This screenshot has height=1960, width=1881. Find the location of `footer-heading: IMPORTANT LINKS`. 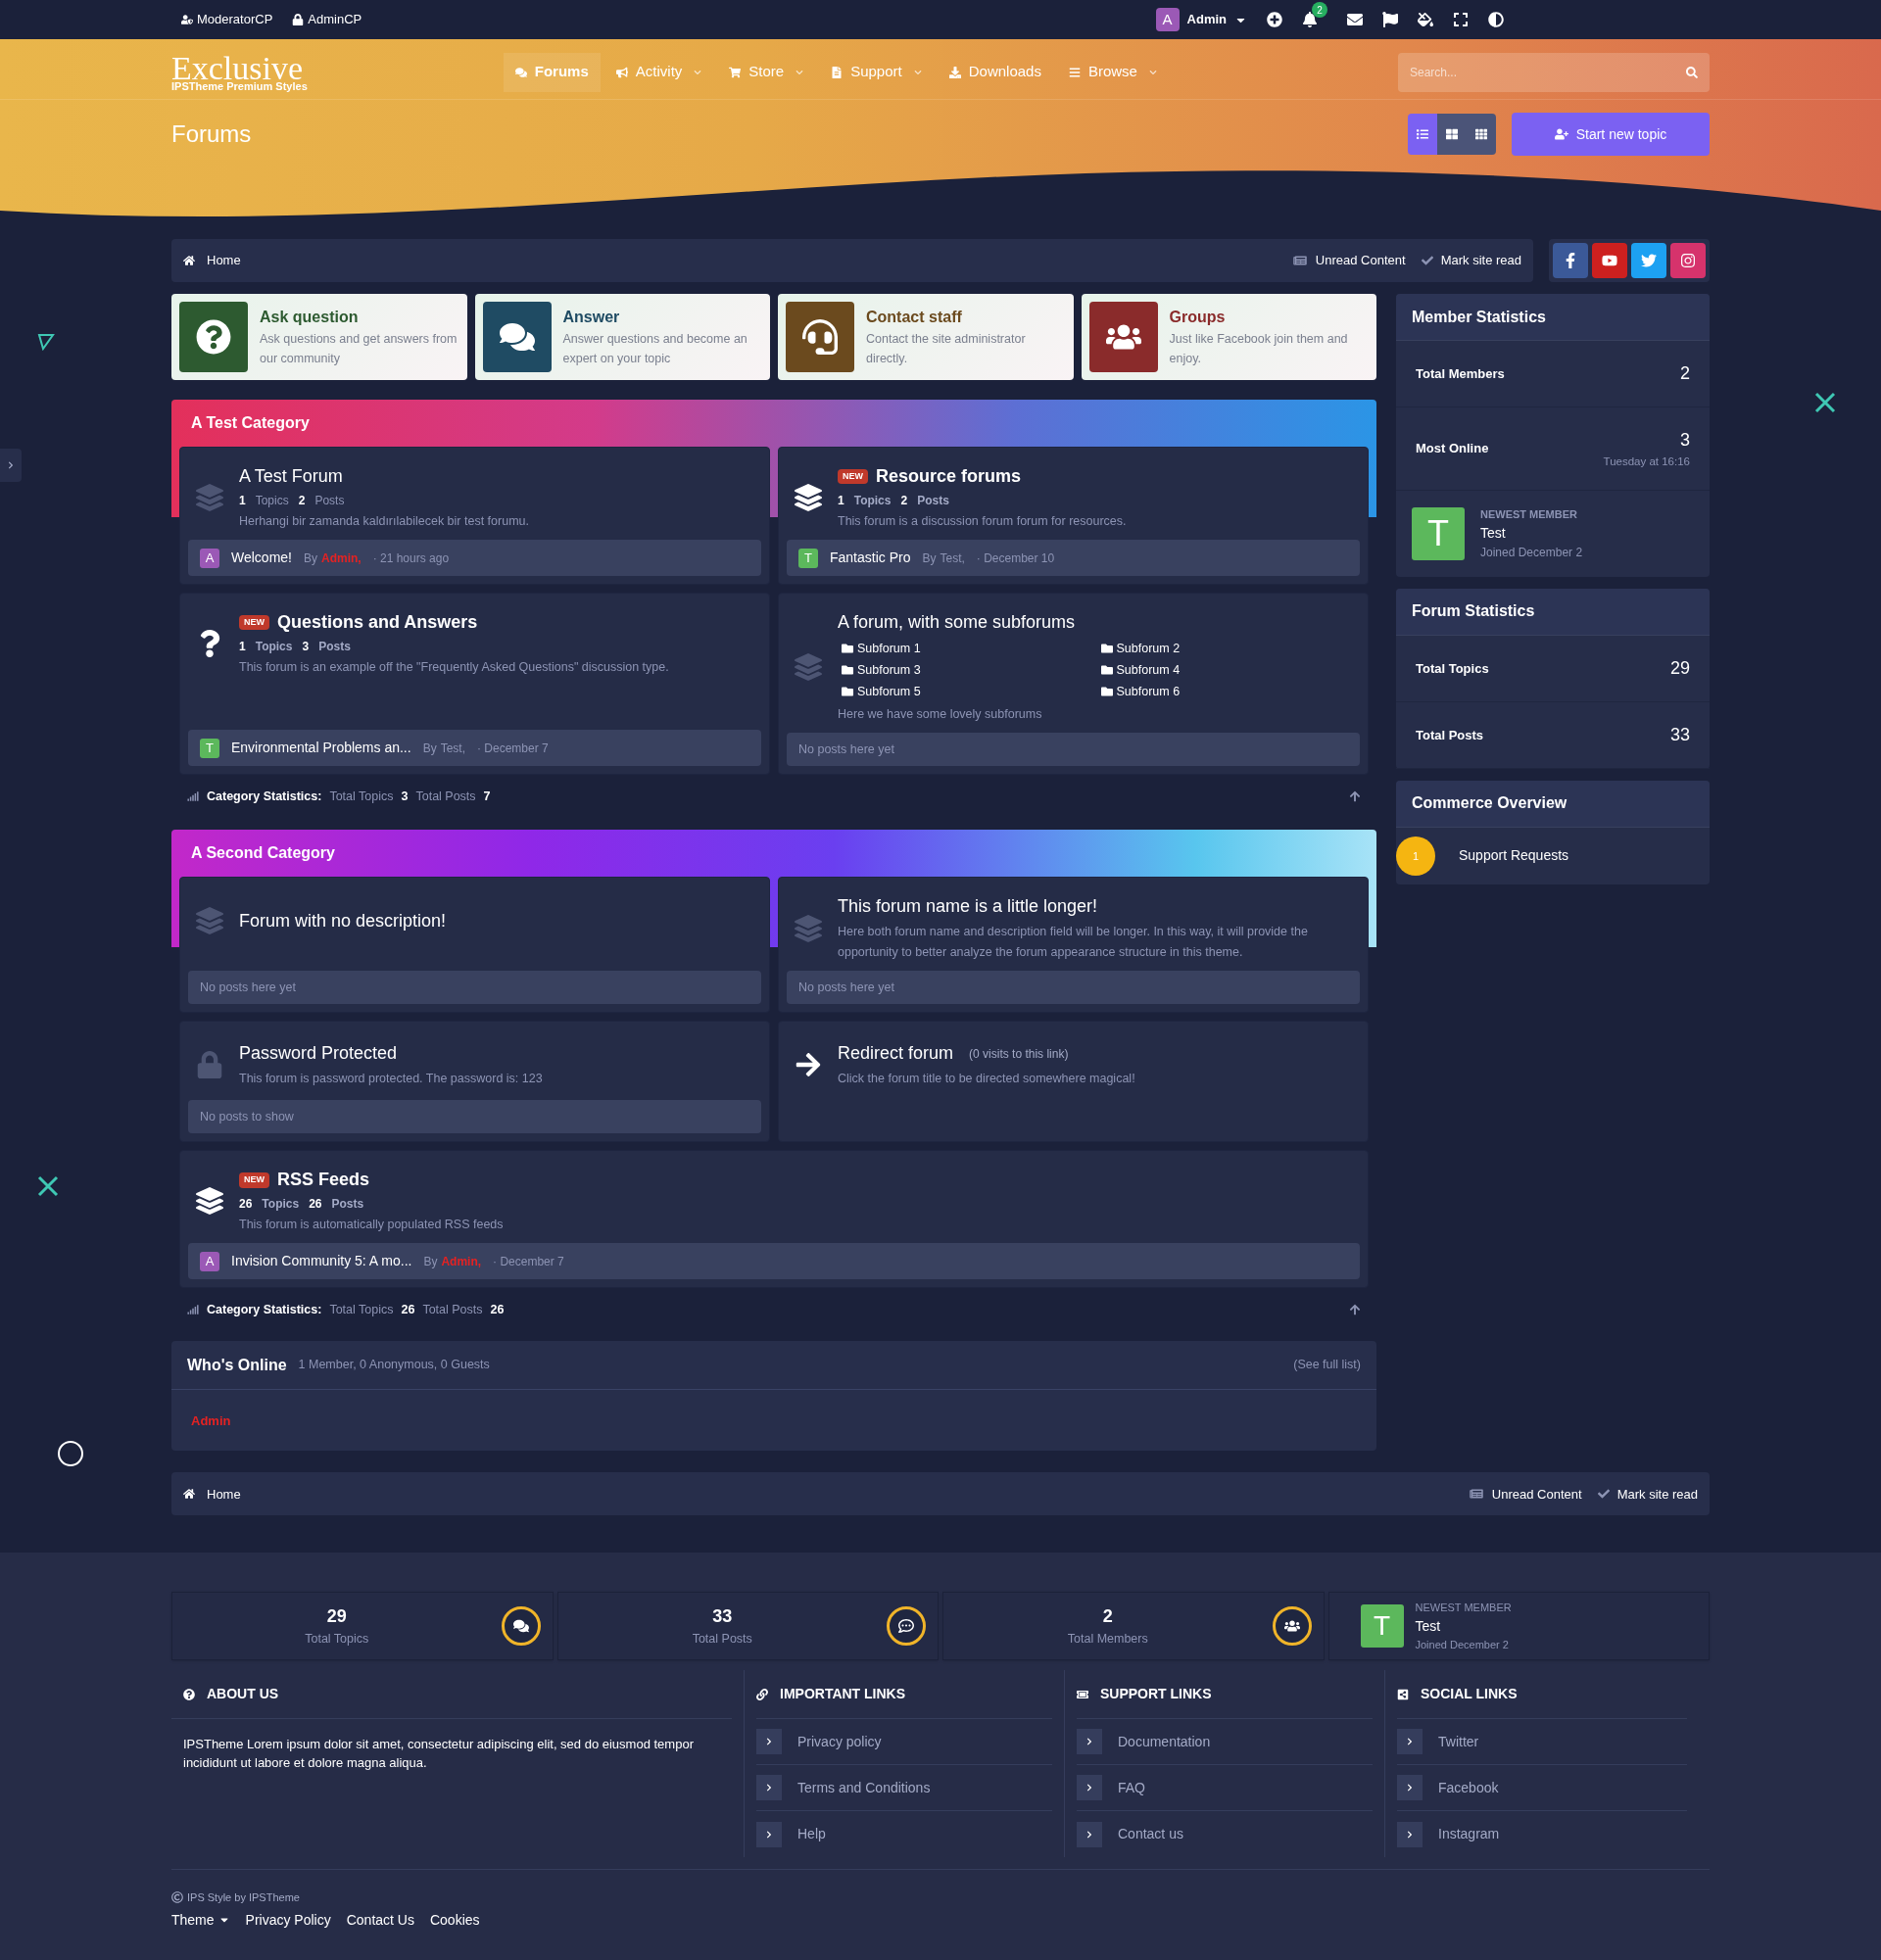

footer-heading: IMPORTANT LINKS is located at coordinates (843, 1694).